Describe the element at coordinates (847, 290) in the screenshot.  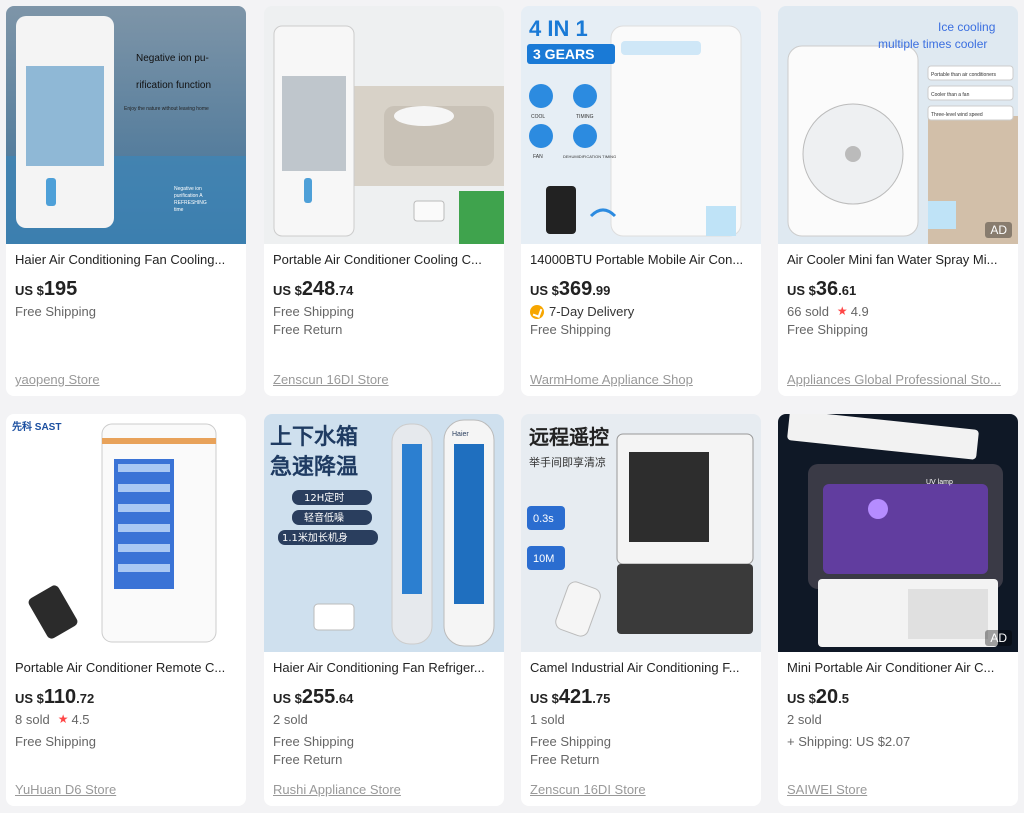
I see `price-decimal: .61` at that location.